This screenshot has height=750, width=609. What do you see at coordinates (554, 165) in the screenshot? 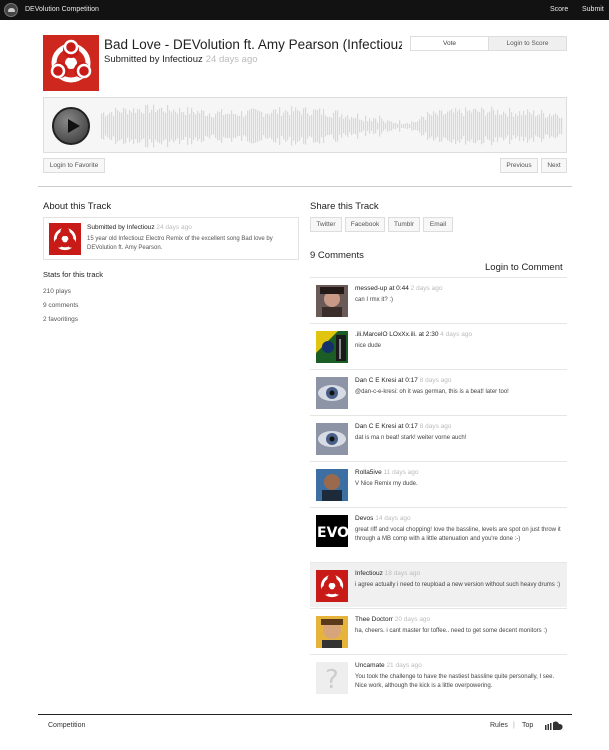
I see `next-button: Next` at bounding box center [554, 165].